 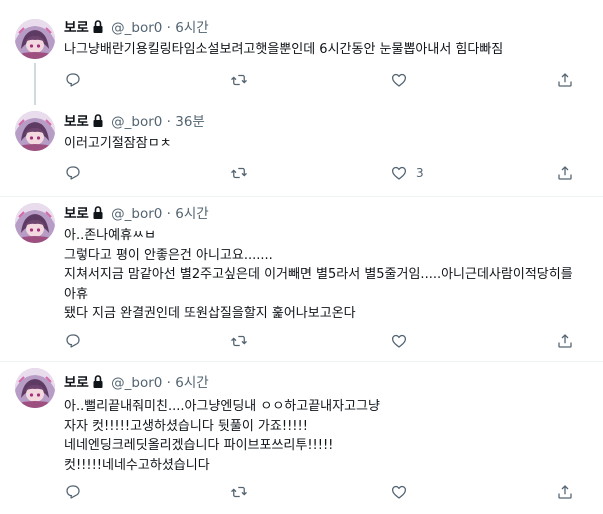 What do you see at coordinates (324, 174) in the screenshot?
I see `tweet-actions: 3` at bounding box center [324, 174].